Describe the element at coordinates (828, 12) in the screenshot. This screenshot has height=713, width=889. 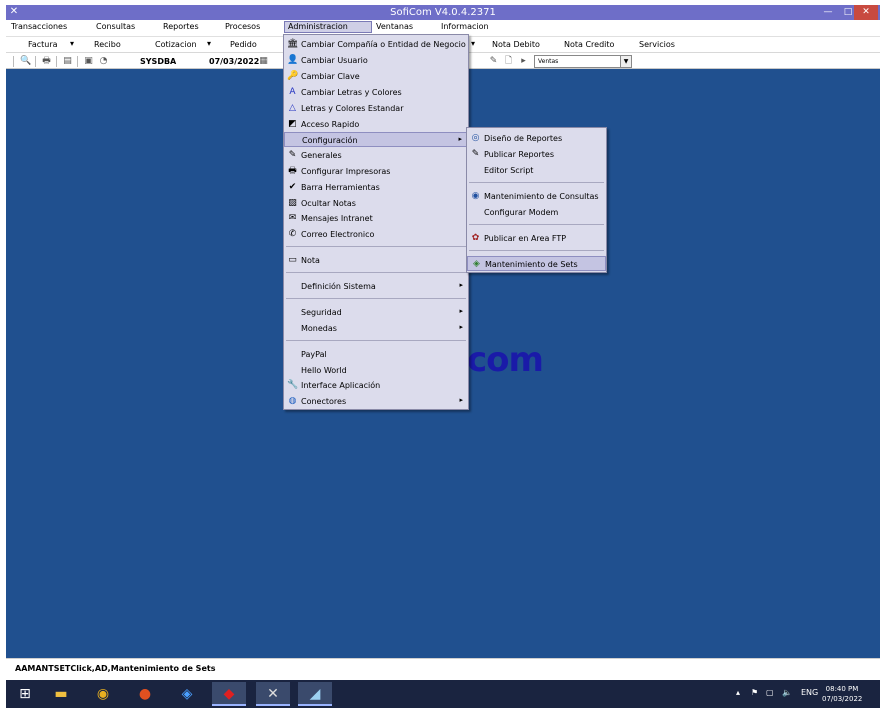
I see `minimize-button: —` at that location.